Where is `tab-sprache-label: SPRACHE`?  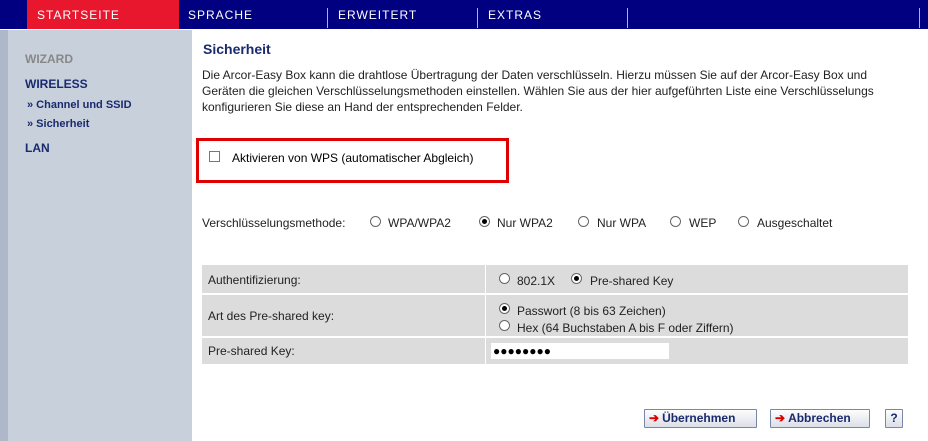
tab-sprache-label: SPRACHE is located at coordinates (221, 15).